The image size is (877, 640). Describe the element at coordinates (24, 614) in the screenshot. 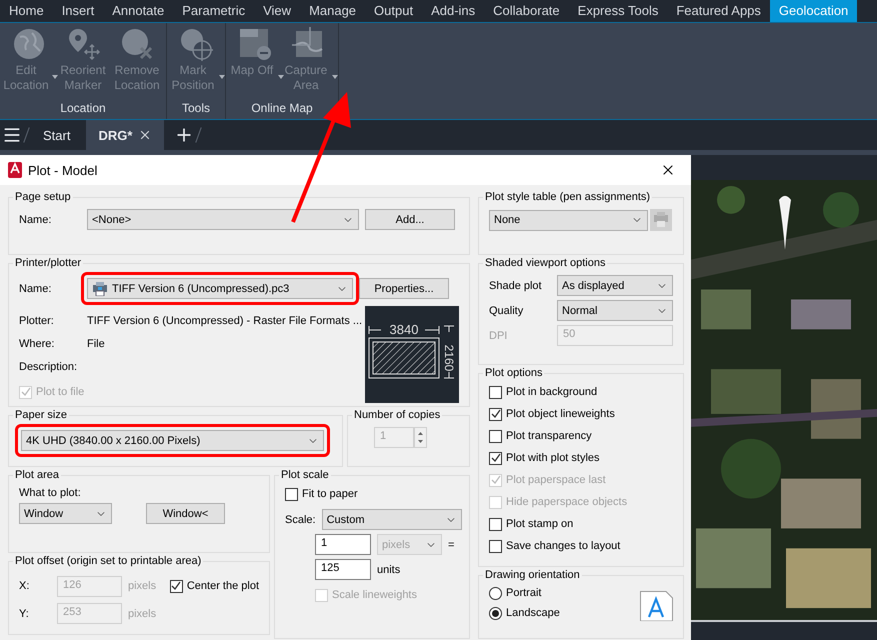

I see `field-label: Y:` at that location.